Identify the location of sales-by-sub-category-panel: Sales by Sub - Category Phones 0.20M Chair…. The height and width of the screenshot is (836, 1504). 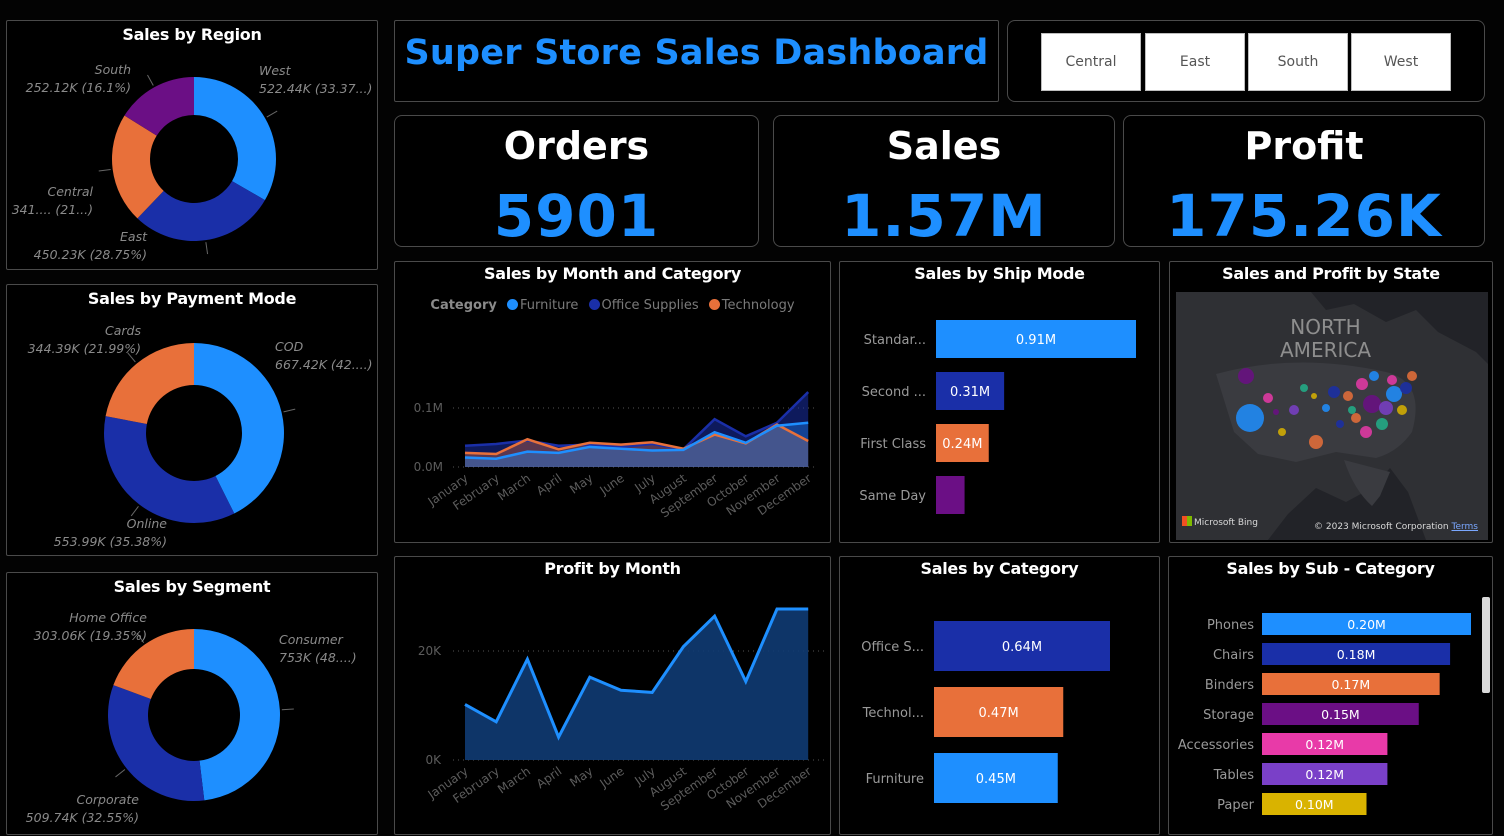
(1330, 695).